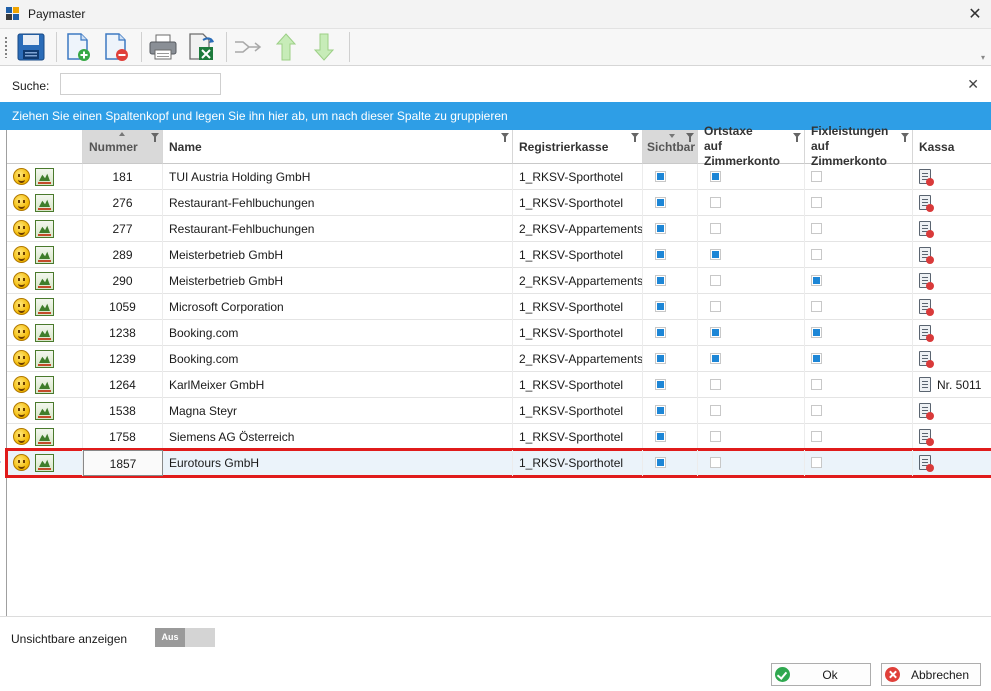 Image resolution: width=991 pixels, height=691 pixels. What do you see at coordinates (499, 411) in the screenshot?
I see `table-row: 1538 Magna Steyr 1_RKSV-Sporthotel` at bounding box center [499, 411].